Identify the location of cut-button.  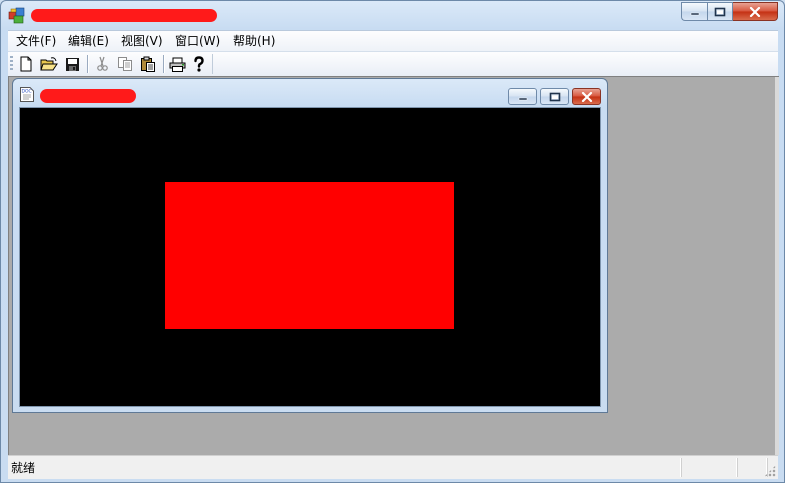
(102, 64).